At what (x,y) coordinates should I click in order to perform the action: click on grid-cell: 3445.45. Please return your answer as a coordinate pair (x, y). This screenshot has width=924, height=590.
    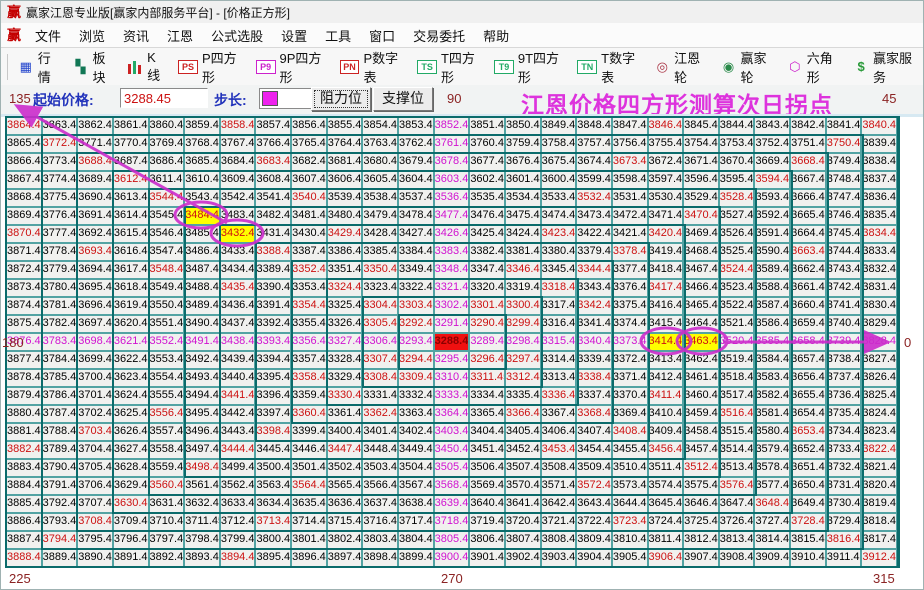
    Looking at the image, I should click on (273, 450).